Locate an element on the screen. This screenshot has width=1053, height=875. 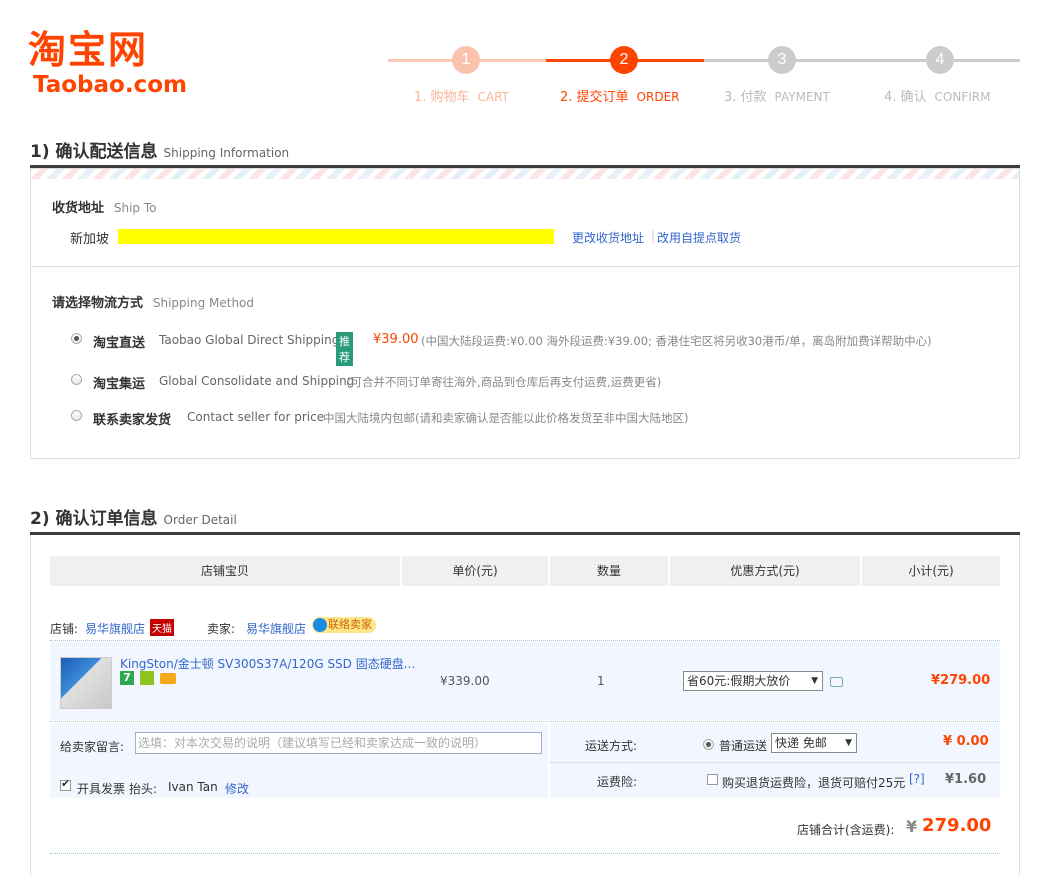
step-2-circle: 2 is located at coordinates (624, 60).